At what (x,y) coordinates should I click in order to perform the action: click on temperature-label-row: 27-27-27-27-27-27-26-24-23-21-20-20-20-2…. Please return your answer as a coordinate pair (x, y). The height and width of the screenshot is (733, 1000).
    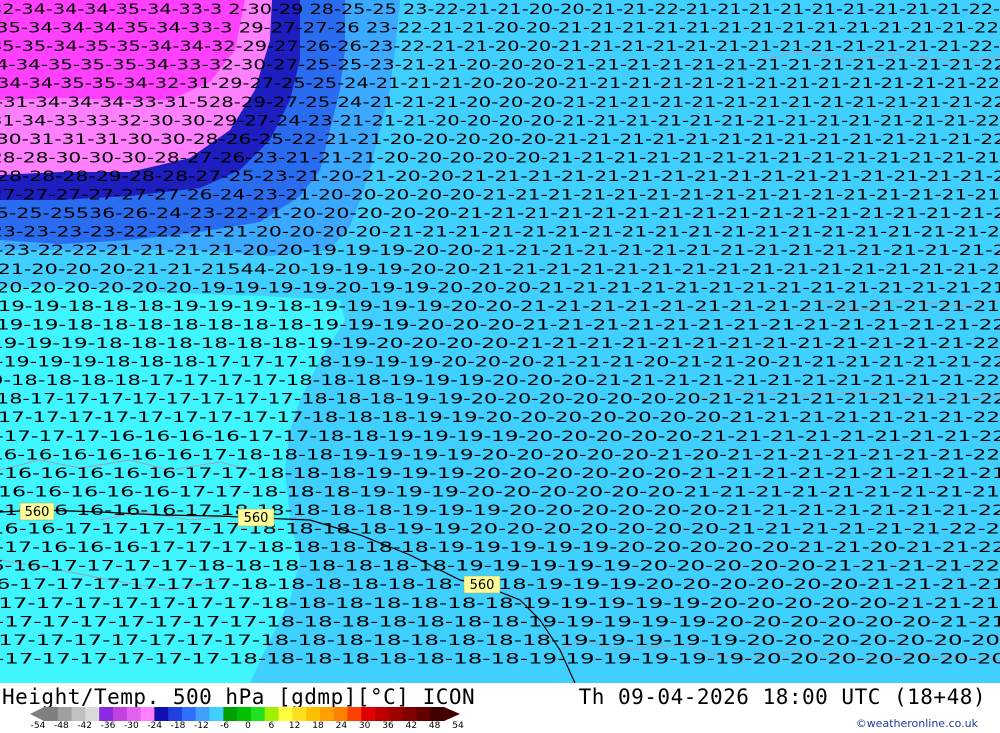
    Looking at the image, I should click on (500, 196).